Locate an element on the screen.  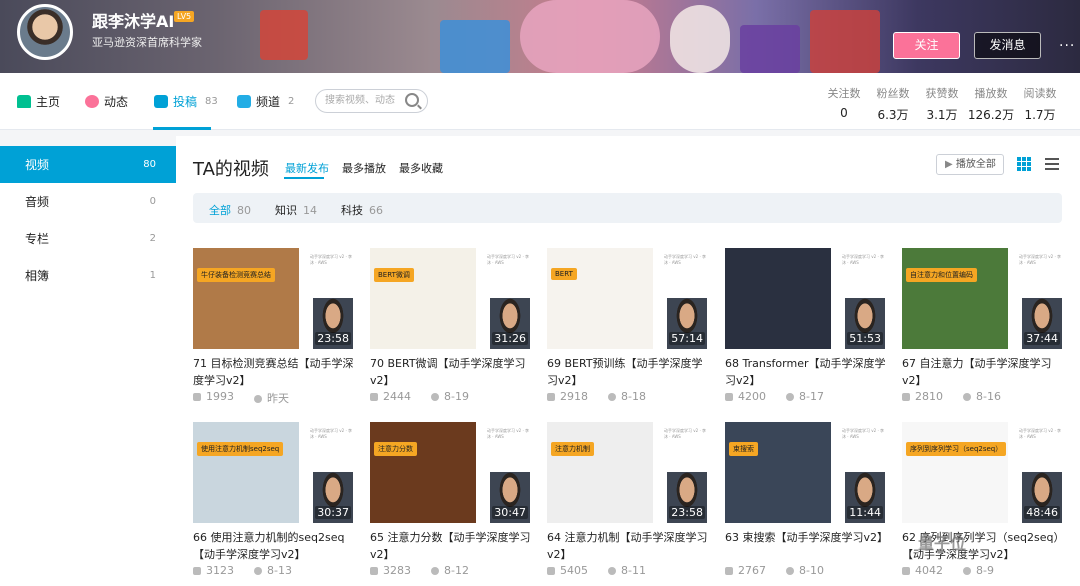
filter-tech: 科技 66 is located at coordinates (362, 210).